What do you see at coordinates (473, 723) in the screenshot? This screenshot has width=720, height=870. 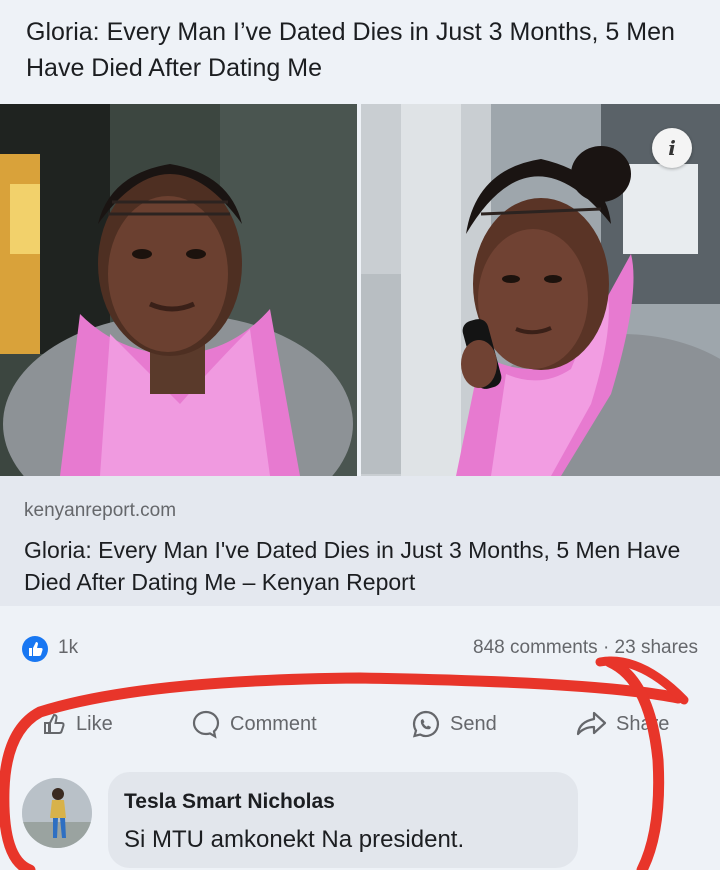 I see `send-label: Send` at bounding box center [473, 723].